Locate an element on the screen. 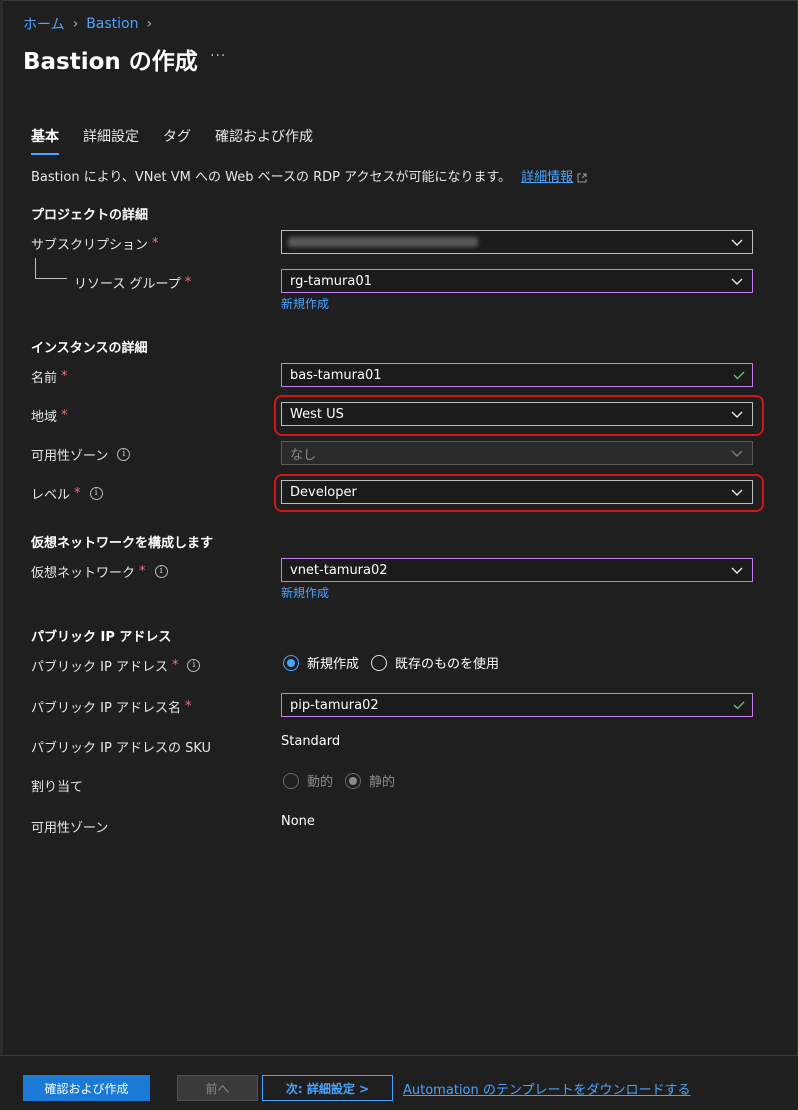 This screenshot has width=798, height=1110. public-ip-name-input: pip-tamura02 is located at coordinates (517, 705).